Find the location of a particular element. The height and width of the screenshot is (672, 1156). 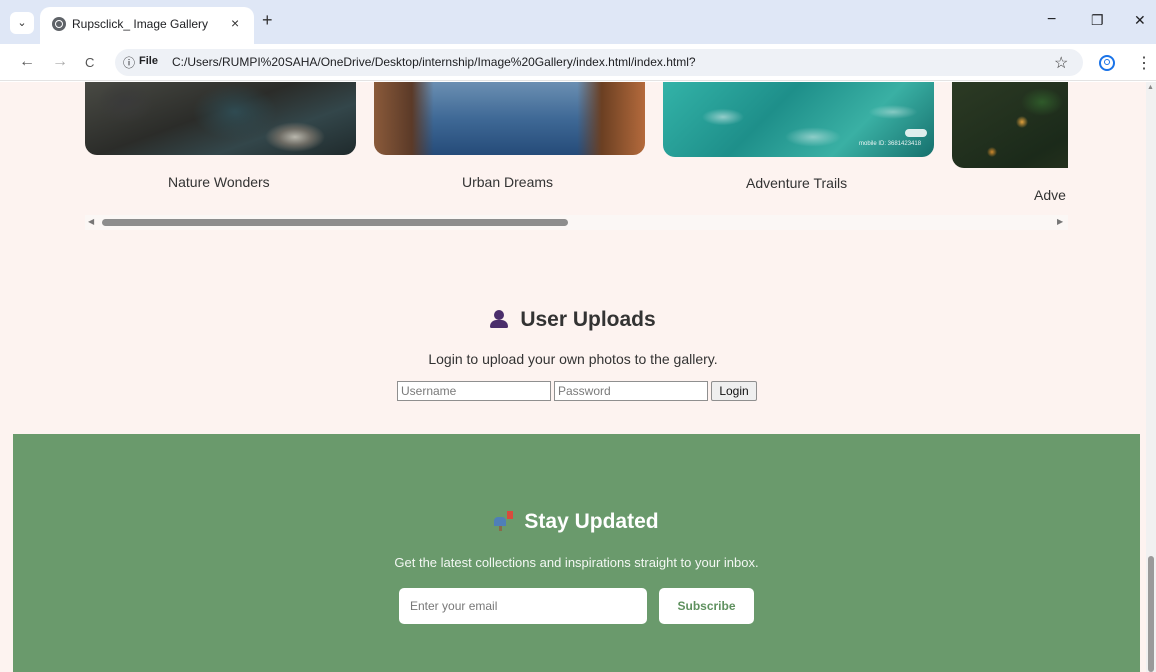

browser-tab-bar: ⌄ Rupsclick_ Image Gallery × + − ❐ ✕ is located at coordinates (578, 22).